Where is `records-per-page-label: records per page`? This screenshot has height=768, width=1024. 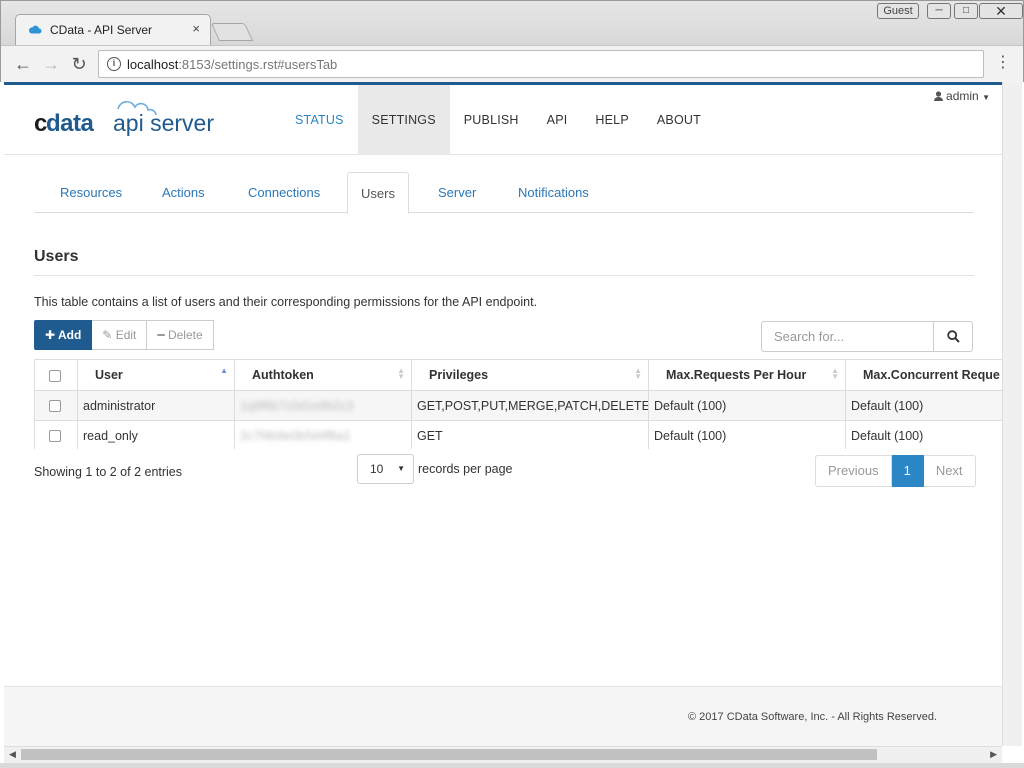
records-per-page-label: records per page is located at coordinates (465, 469).